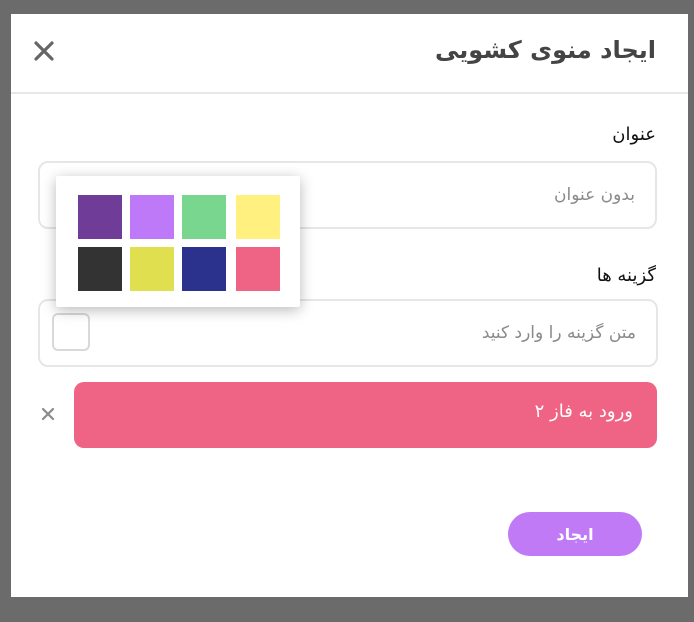  I want to click on color-swatch-charcoal, so click(100, 269).